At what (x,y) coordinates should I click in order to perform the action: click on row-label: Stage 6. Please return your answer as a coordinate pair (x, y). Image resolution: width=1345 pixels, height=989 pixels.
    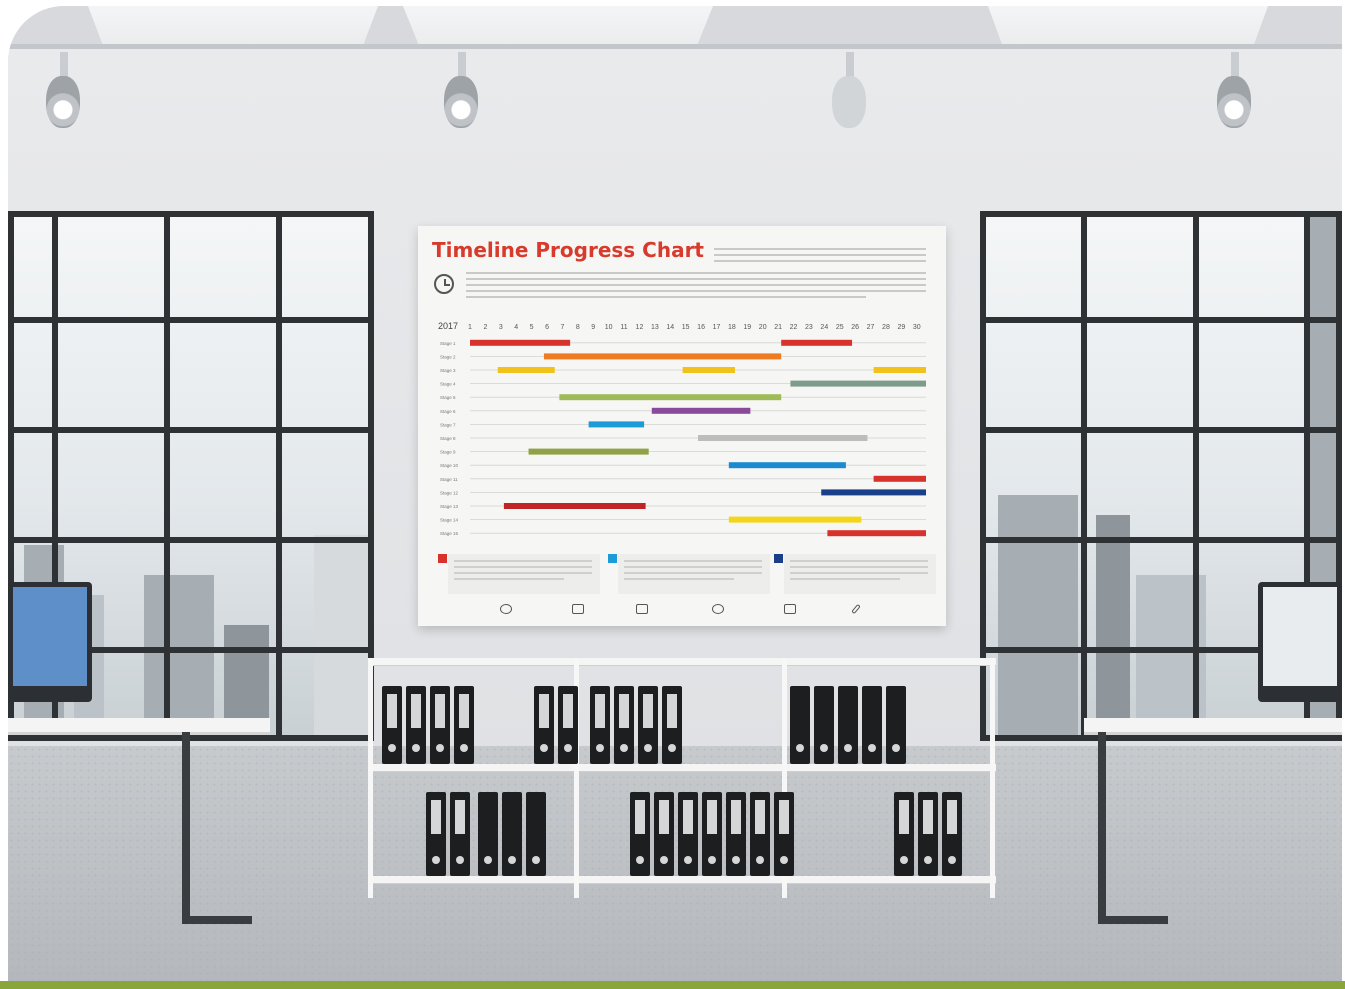
    Looking at the image, I should click on (448, 411).